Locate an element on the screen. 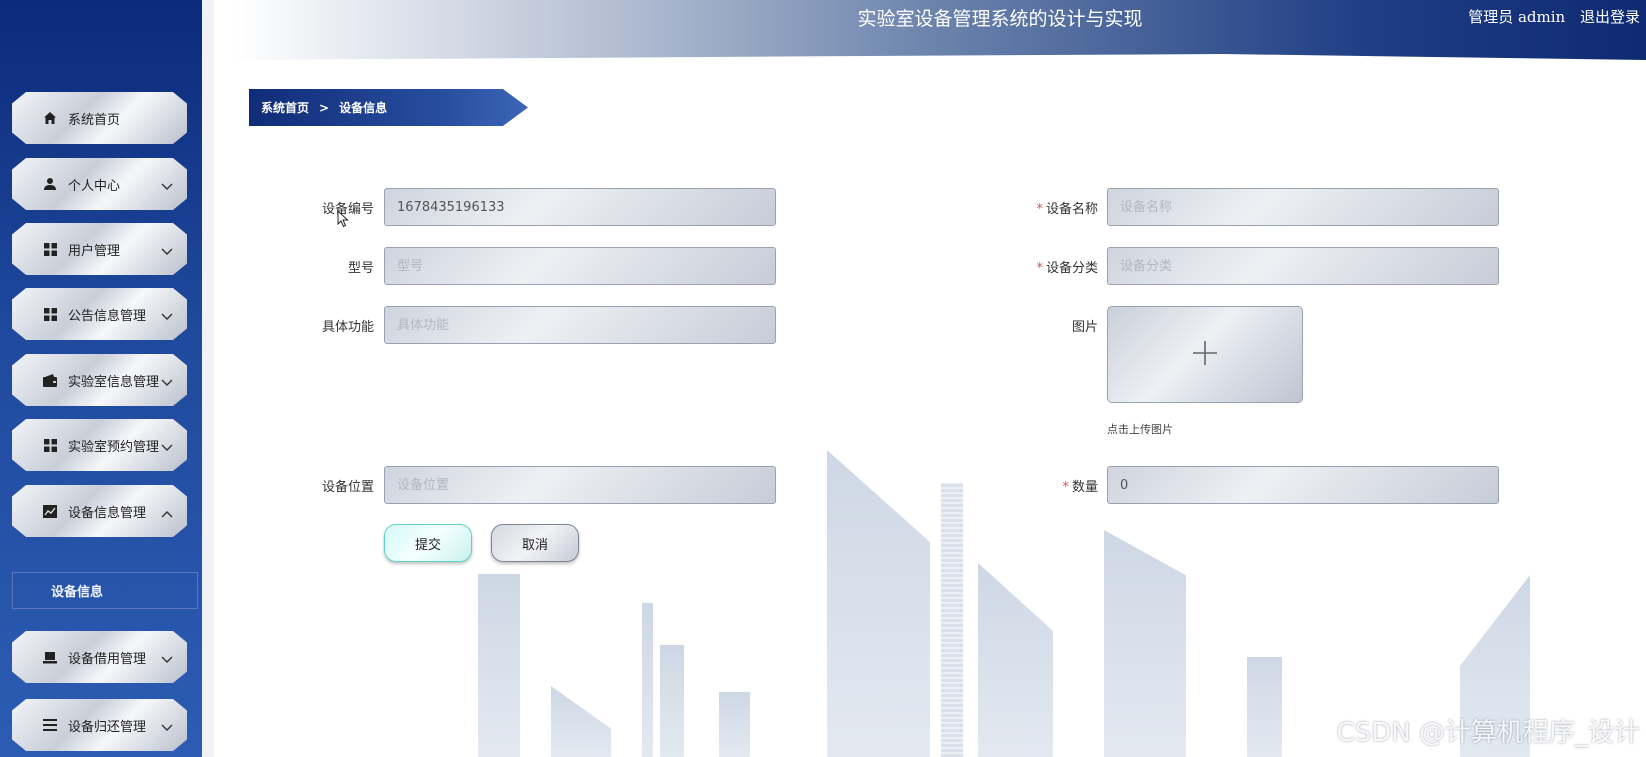  list-icon is located at coordinates (50, 725).